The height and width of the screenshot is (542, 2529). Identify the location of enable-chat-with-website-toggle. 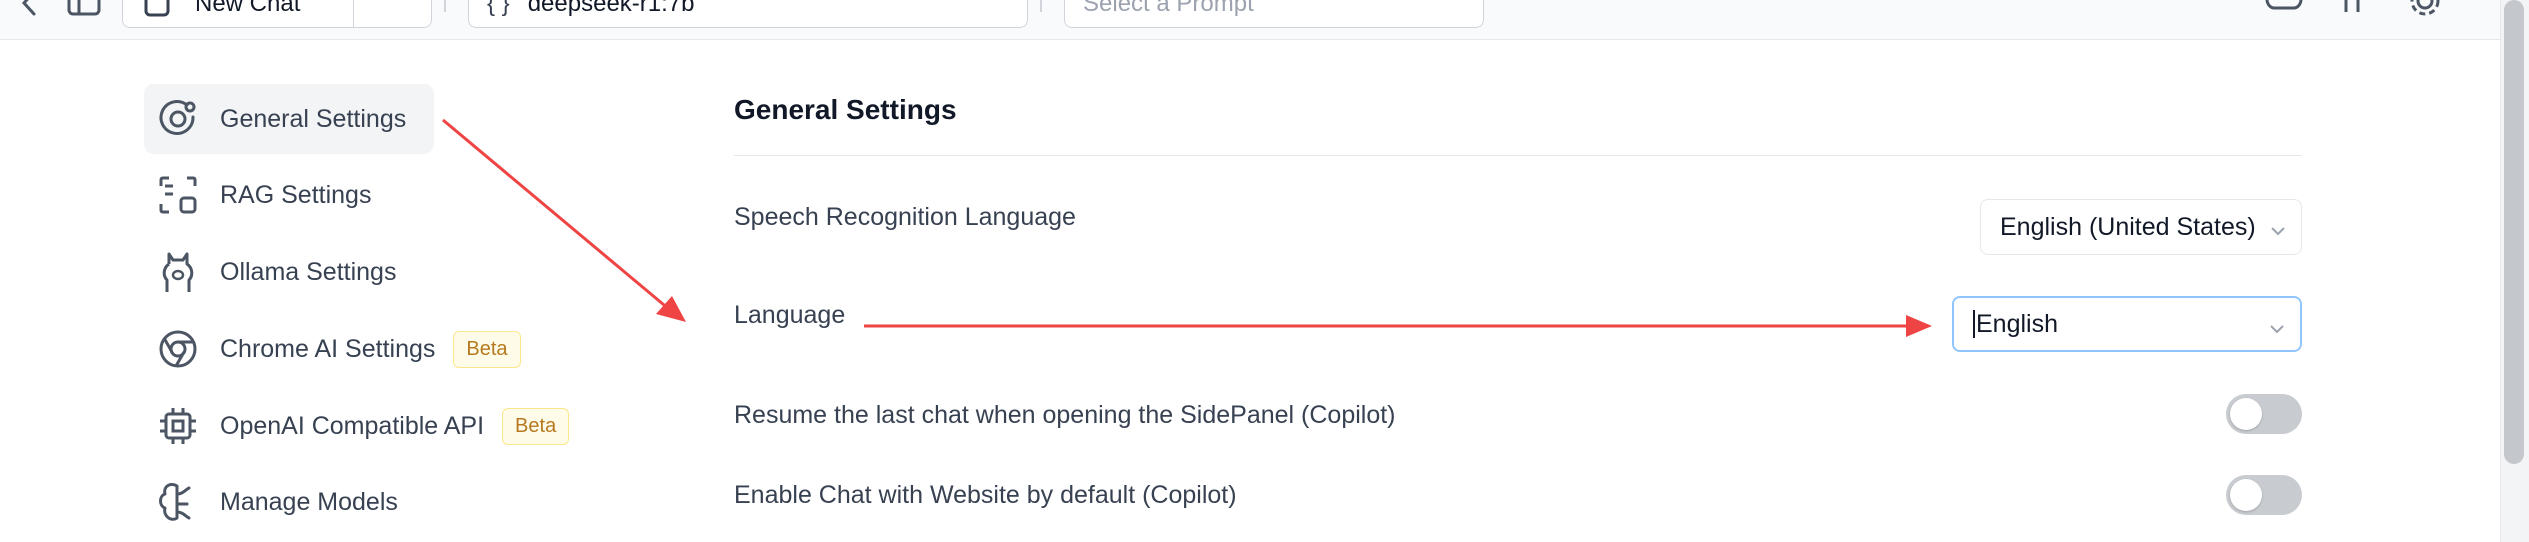
(2264, 495).